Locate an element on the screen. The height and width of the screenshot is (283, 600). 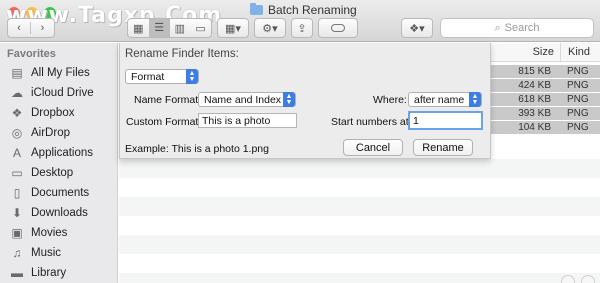
name-format-label: Name Format: is located at coordinates (168, 100).